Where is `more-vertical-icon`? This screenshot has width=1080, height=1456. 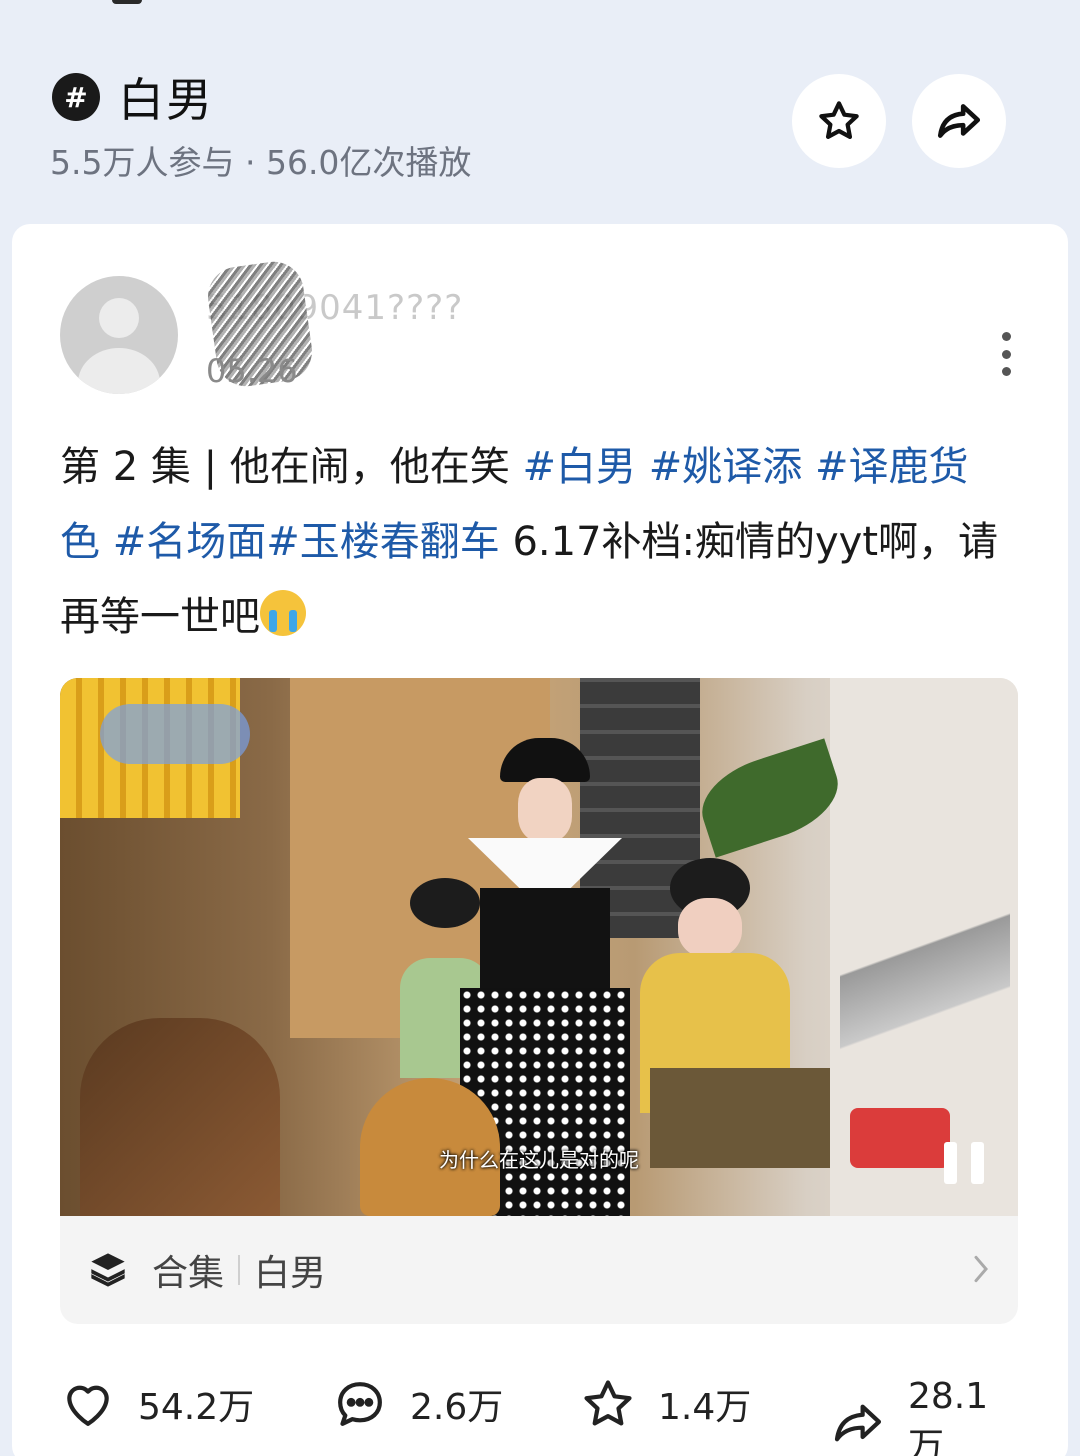 more-vertical-icon is located at coordinates (1006, 354).